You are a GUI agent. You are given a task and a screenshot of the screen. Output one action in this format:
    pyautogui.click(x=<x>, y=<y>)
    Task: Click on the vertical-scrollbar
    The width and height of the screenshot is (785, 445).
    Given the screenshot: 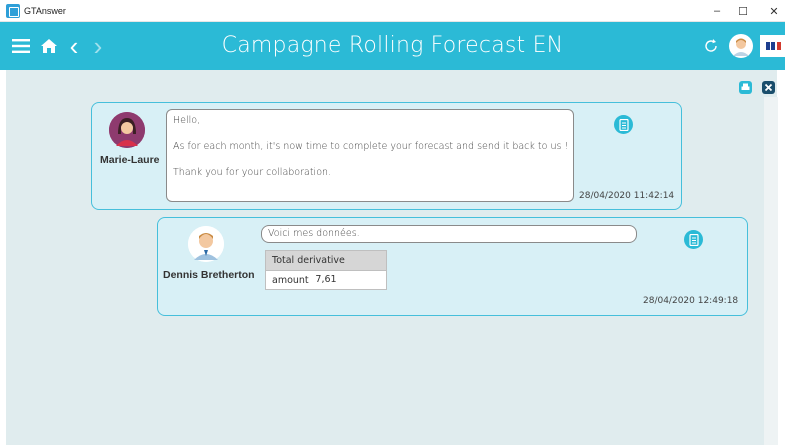 What is the action you would take?
    pyautogui.click(x=771, y=271)
    